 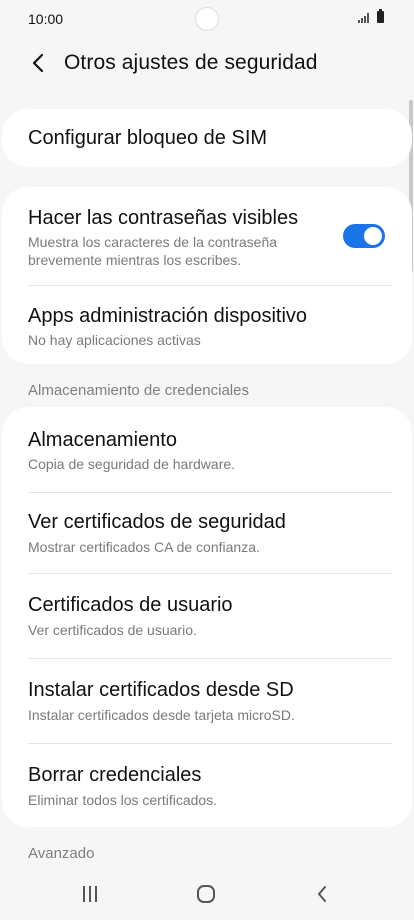 I want to click on item-title: Apps administración dispositivo, so click(x=168, y=316).